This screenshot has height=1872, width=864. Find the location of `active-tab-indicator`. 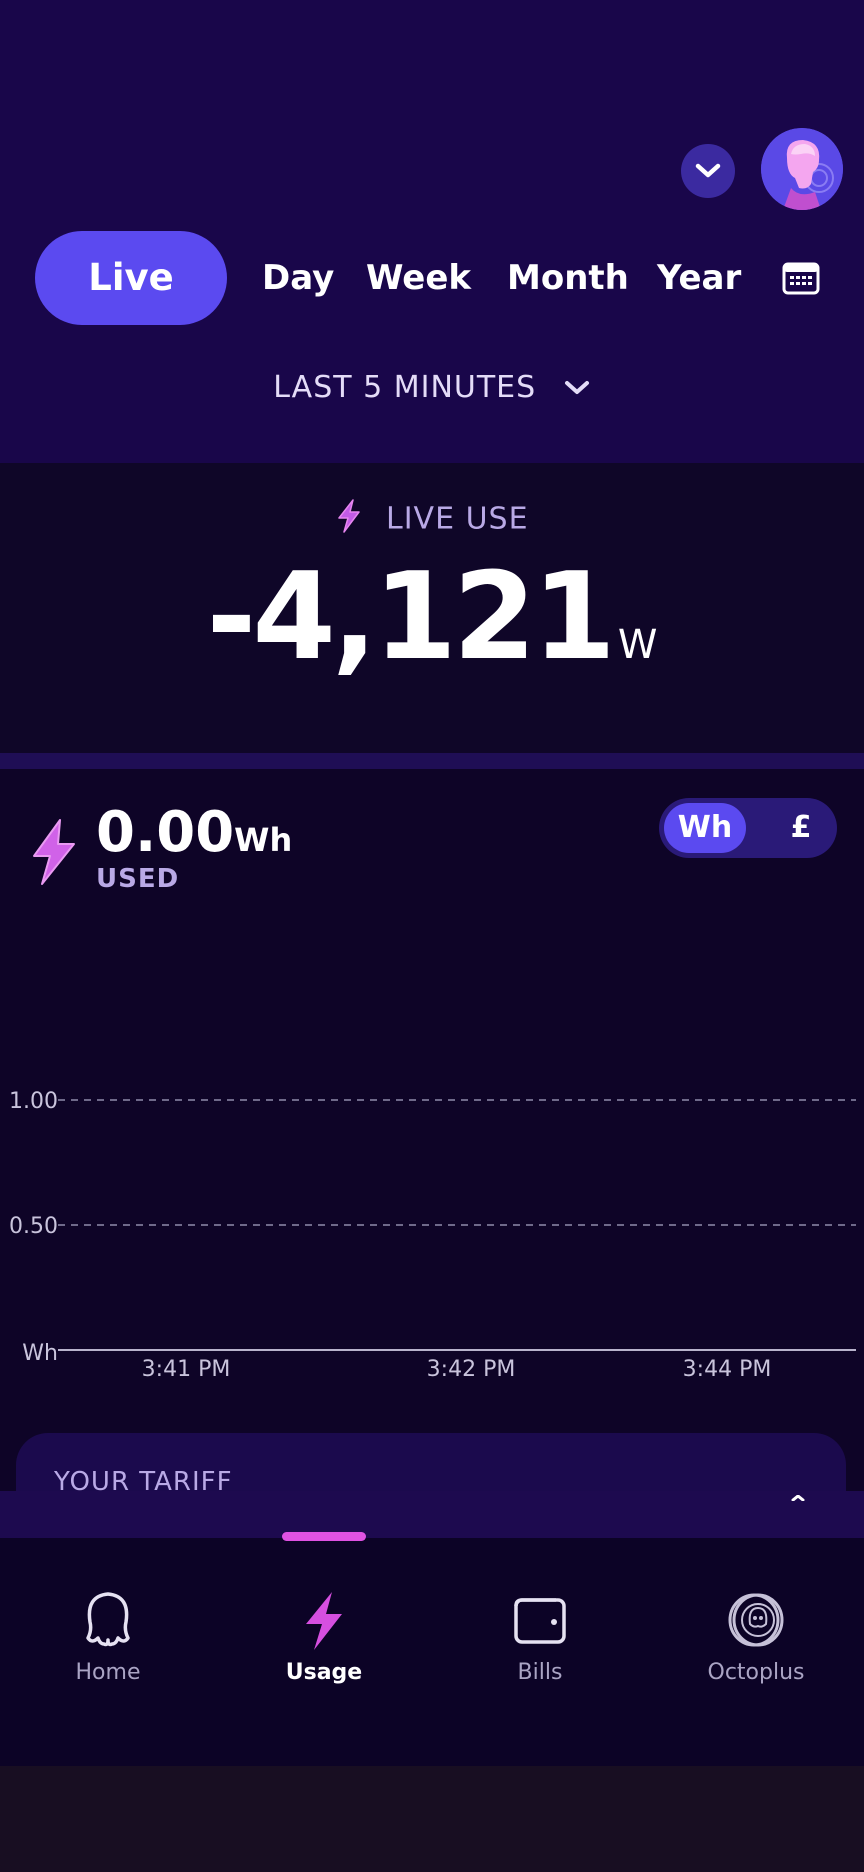

active-tab-indicator is located at coordinates (324, 1536).